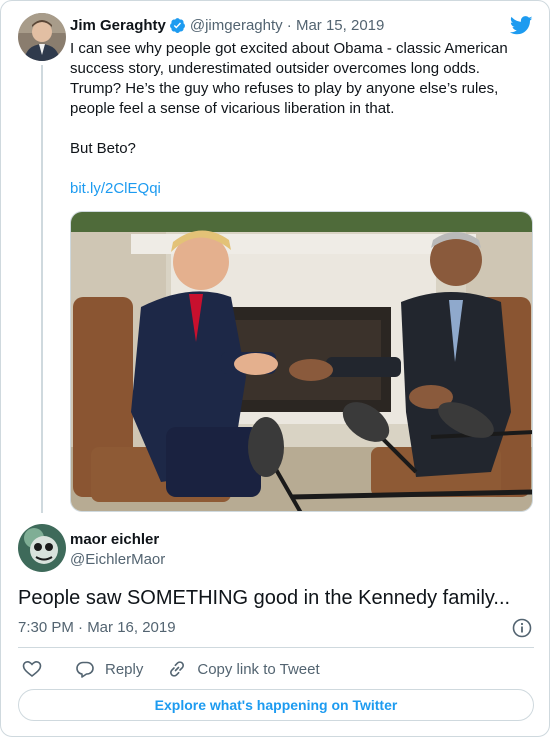 The image size is (550, 737). I want to click on tweet-actions-bar: Reply Copy link to Tweet, so click(169, 669).